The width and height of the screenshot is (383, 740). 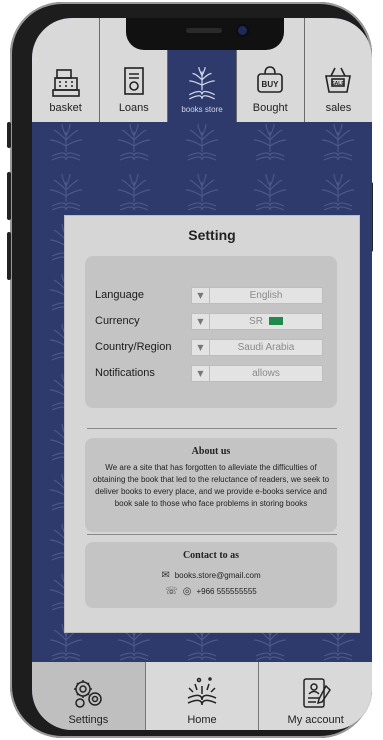 What do you see at coordinates (271, 84) in the screenshot?
I see `buy-badge-text: BUY` at bounding box center [271, 84].